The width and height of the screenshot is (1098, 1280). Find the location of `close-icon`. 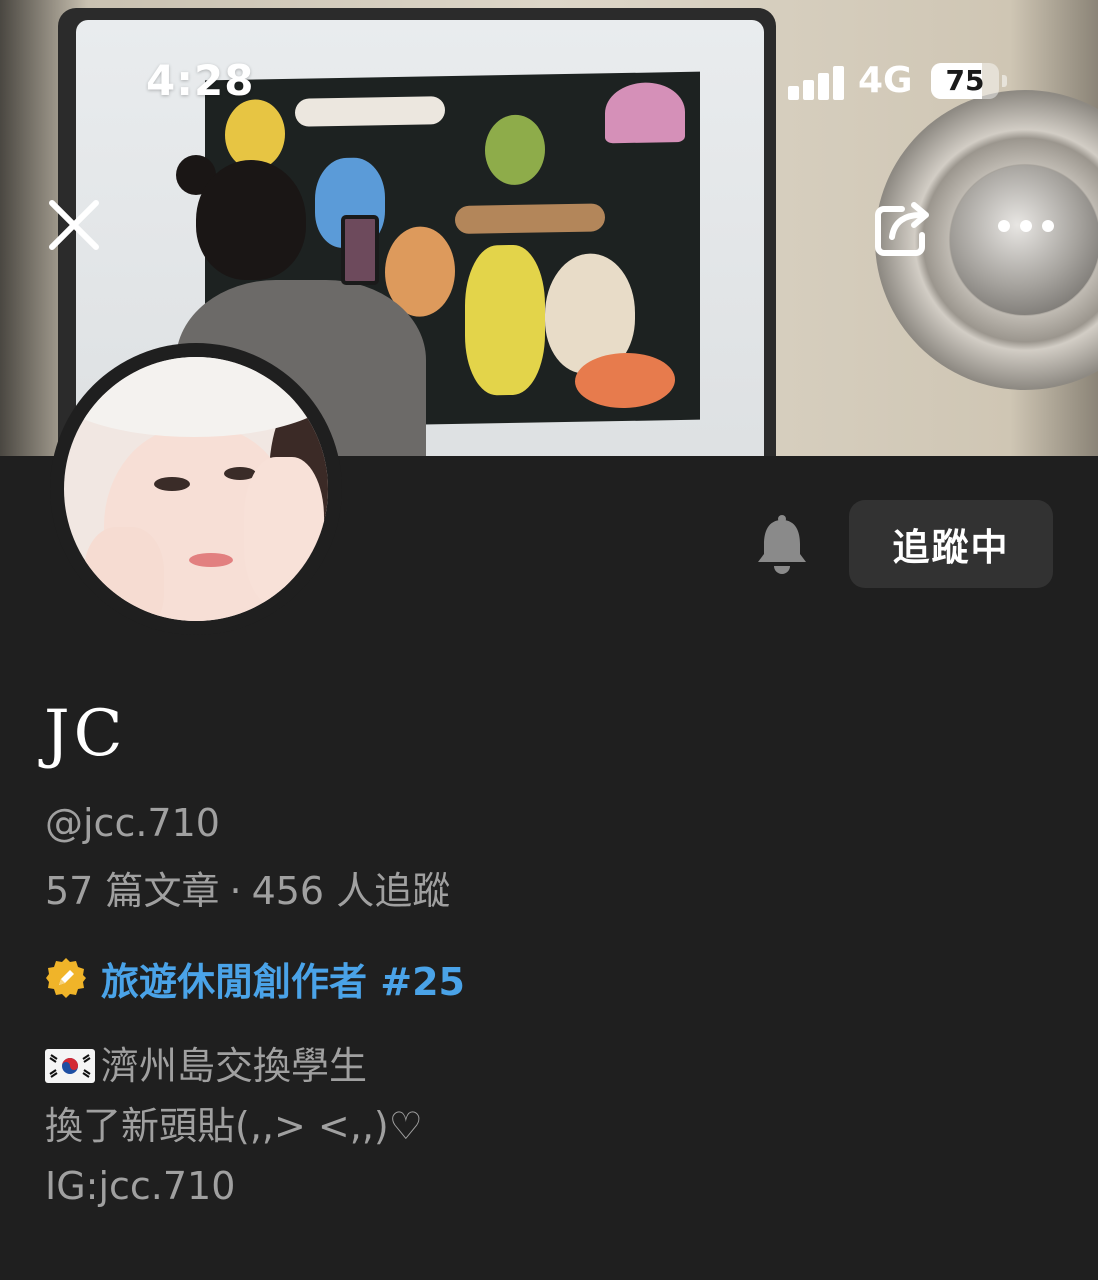

close-icon is located at coordinates (74, 225).